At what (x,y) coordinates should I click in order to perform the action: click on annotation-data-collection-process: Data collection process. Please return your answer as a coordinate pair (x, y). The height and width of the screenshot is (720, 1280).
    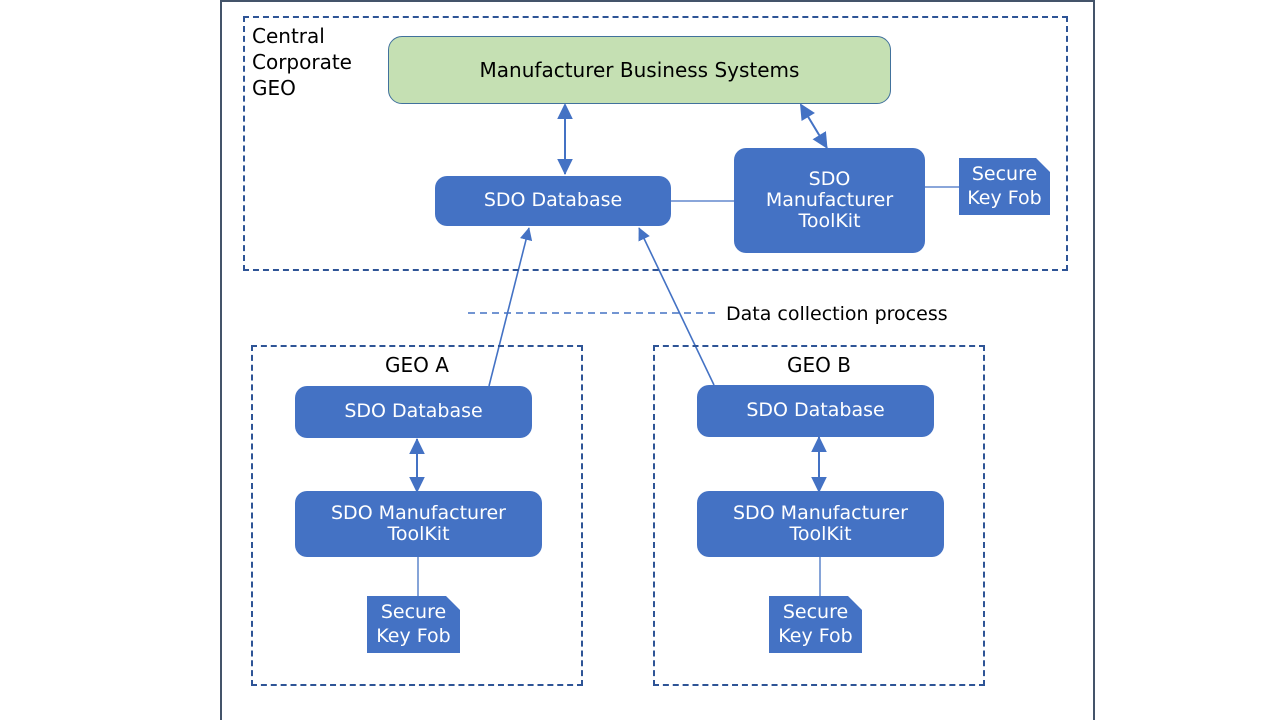
    Looking at the image, I should click on (837, 314).